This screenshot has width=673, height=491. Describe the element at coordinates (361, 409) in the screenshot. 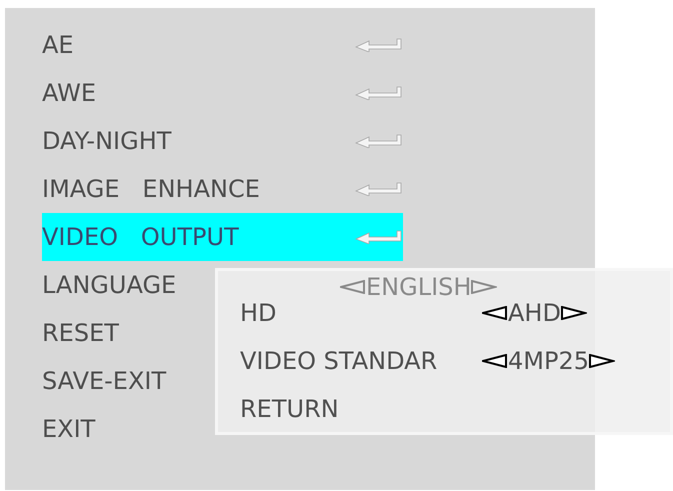

I see `submenu-item: RETURN` at that location.